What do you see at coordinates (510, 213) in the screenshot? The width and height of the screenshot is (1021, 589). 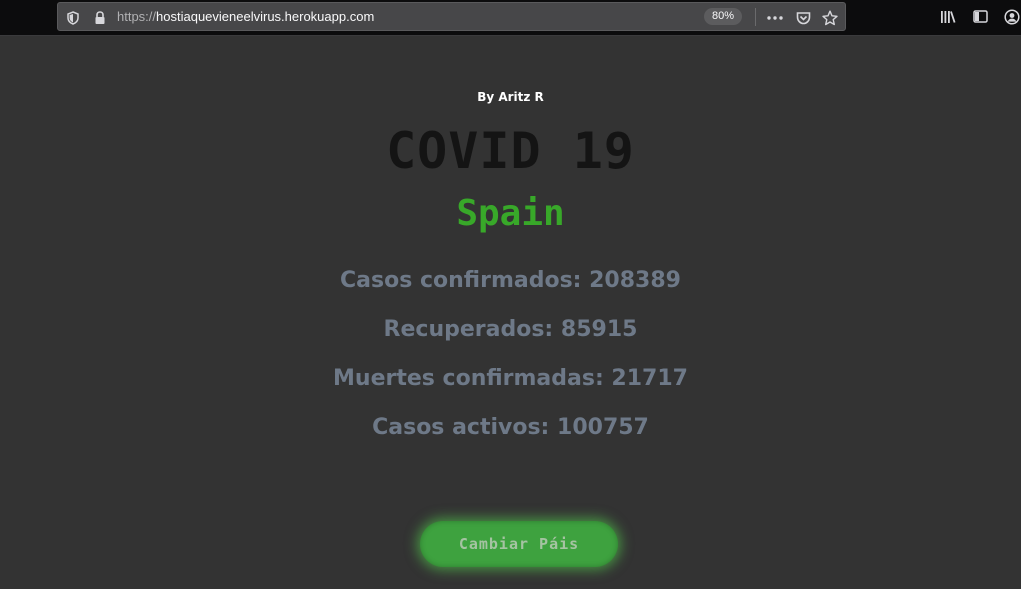 I see `country-name: Spain` at bounding box center [510, 213].